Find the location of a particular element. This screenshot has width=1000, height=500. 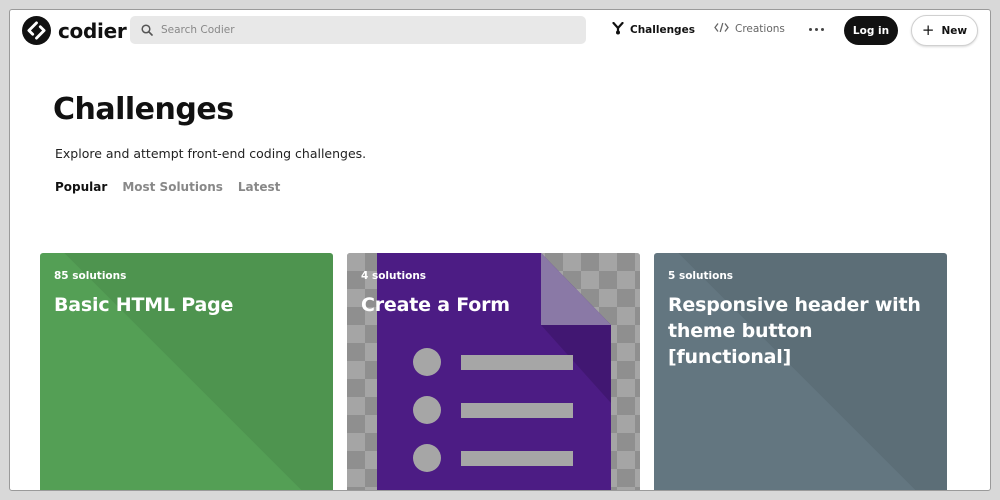

logo: codier is located at coordinates (74, 30).